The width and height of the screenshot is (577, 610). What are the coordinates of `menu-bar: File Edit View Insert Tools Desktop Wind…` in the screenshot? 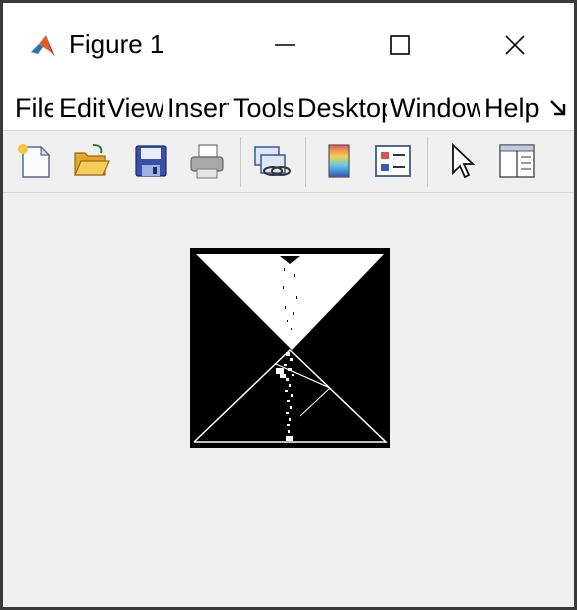 It's located at (288, 107).